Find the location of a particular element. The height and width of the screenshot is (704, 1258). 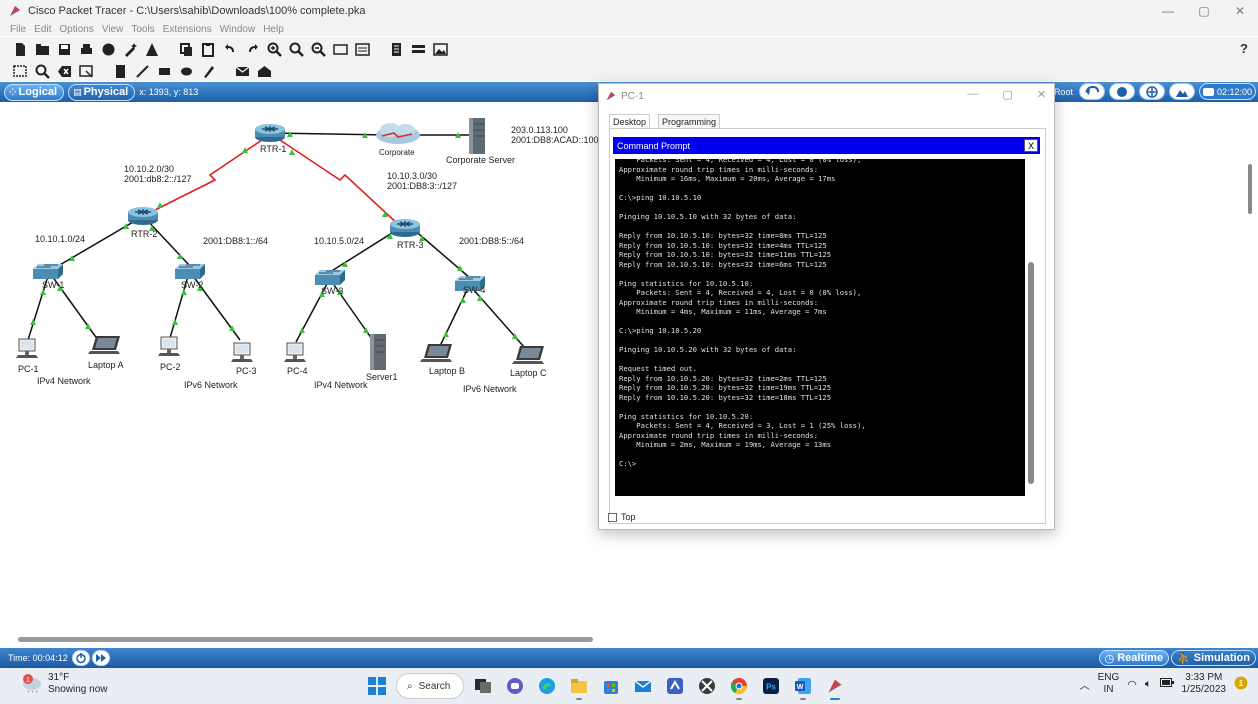

word-icon: W is located at coordinates (803, 686).